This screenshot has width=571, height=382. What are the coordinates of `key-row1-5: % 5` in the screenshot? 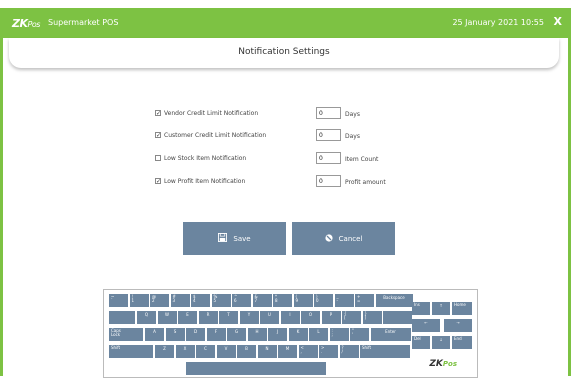 It's located at (221, 300).